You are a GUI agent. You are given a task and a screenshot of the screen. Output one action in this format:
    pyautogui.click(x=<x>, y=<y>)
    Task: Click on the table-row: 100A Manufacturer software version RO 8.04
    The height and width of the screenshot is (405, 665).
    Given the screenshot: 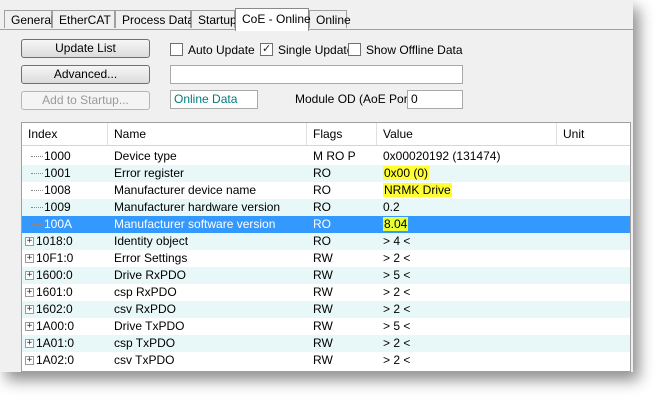 What is the action you would take?
    pyautogui.click(x=326, y=224)
    